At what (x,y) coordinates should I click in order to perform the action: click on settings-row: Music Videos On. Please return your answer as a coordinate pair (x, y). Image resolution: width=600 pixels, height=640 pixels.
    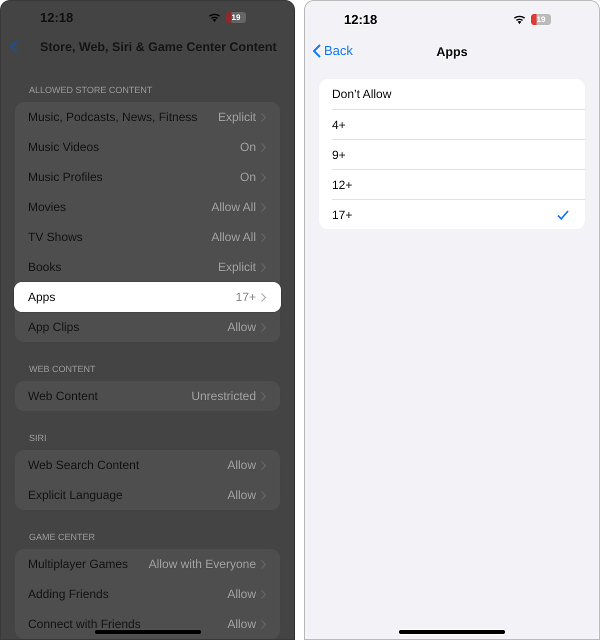
    Looking at the image, I should click on (147, 147).